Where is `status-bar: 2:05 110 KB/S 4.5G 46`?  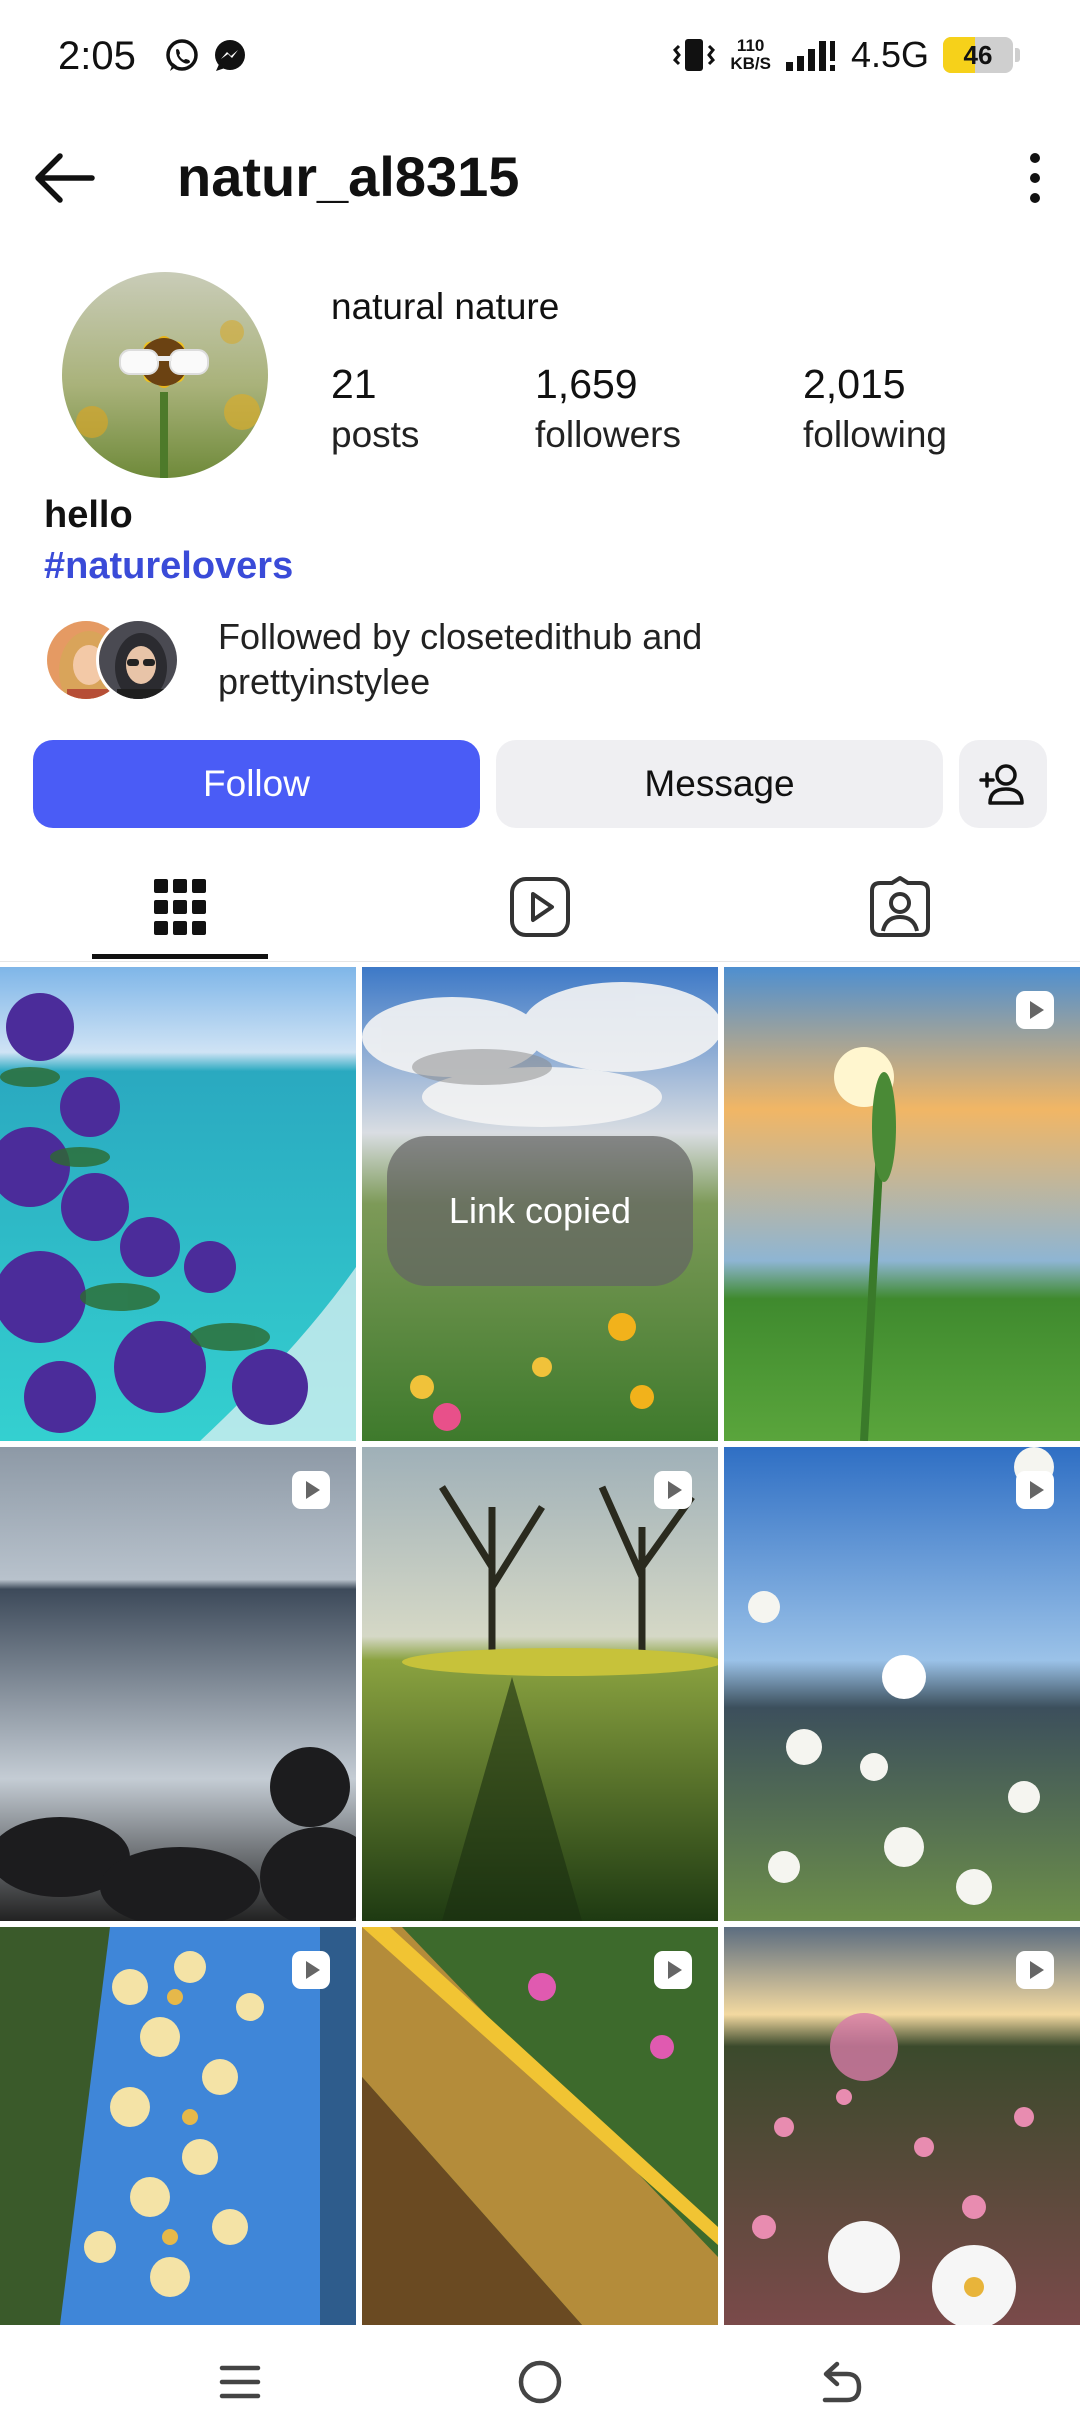 status-bar: 2:05 110 KB/S 4.5G 46 is located at coordinates (540, 59).